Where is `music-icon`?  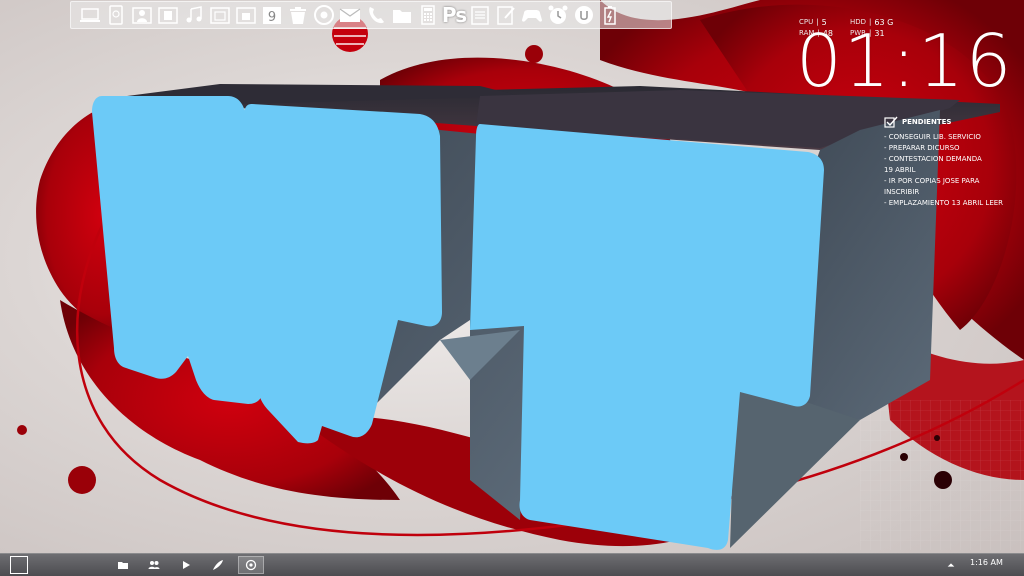 music-icon is located at coordinates (194, 15).